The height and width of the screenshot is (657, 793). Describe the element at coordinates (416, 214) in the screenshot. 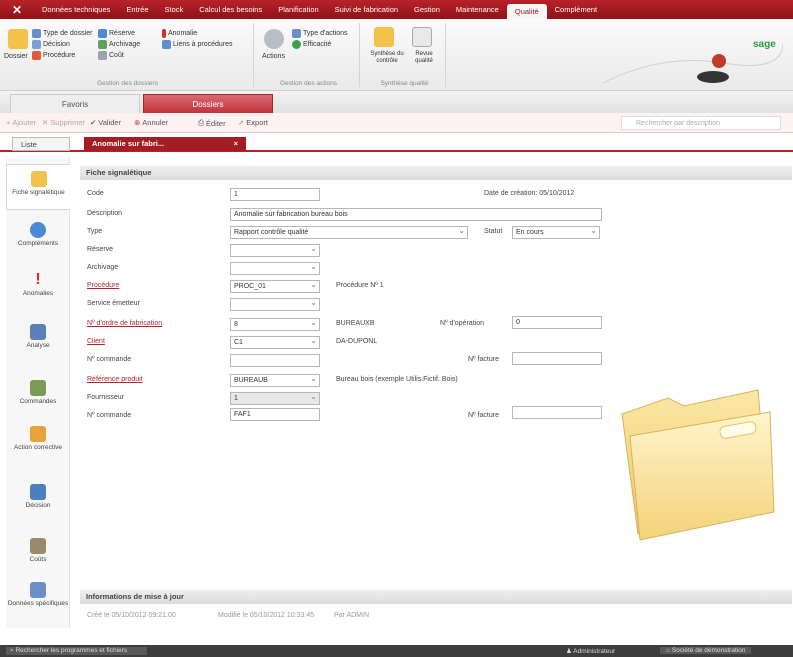

I see `description-field: Anomalie sur fabrication bureau bois` at that location.